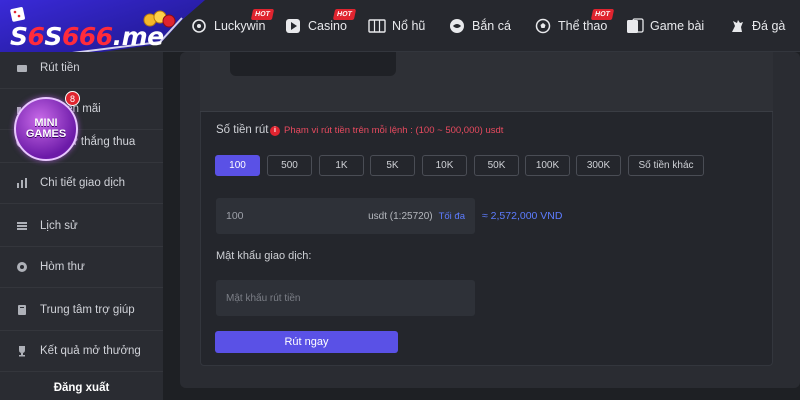 The height and width of the screenshot is (400, 800). What do you see at coordinates (496, 165) in the screenshot?
I see `chip-50k: 50K` at bounding box center [496, 165].